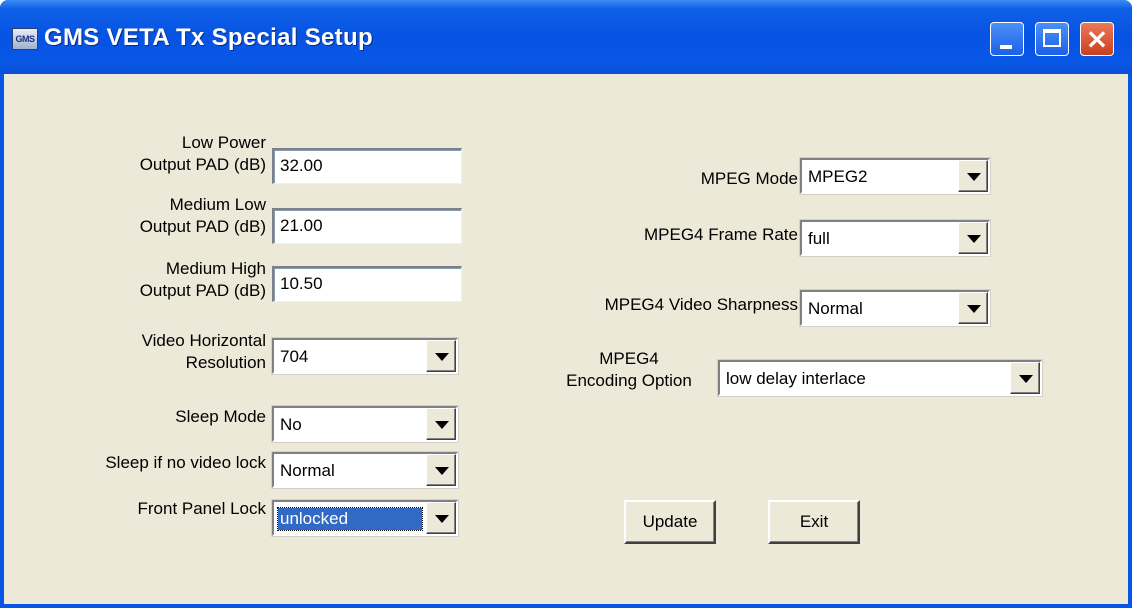 The image size is (1132, 608). I want to click on mpeg-mode-select: MPEG2, so click(895, 176).